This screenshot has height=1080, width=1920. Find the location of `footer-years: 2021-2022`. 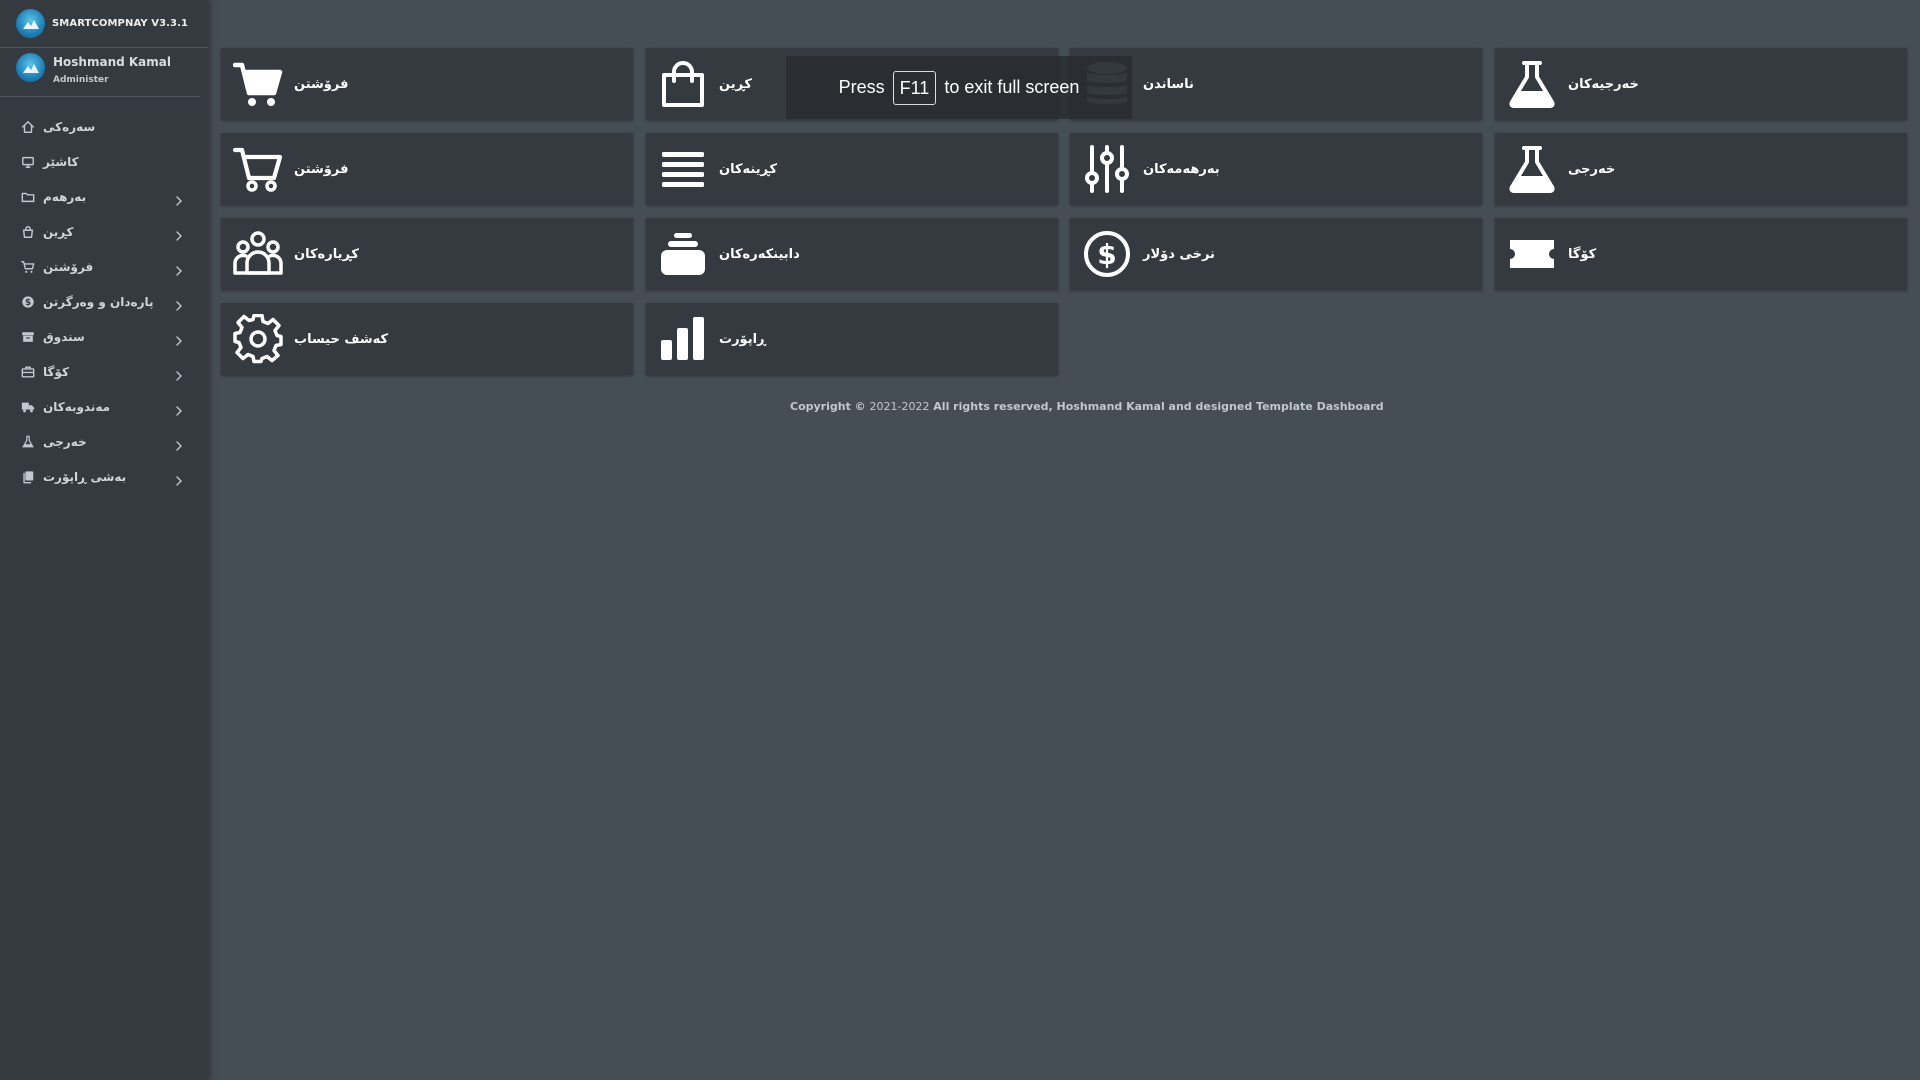

footer-years: 2021-2022 is located at coordinates (899, 406).